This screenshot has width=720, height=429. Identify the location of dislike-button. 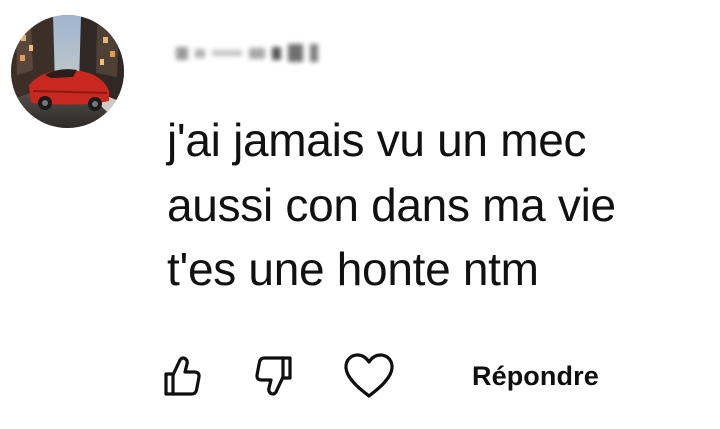
(274, 376).